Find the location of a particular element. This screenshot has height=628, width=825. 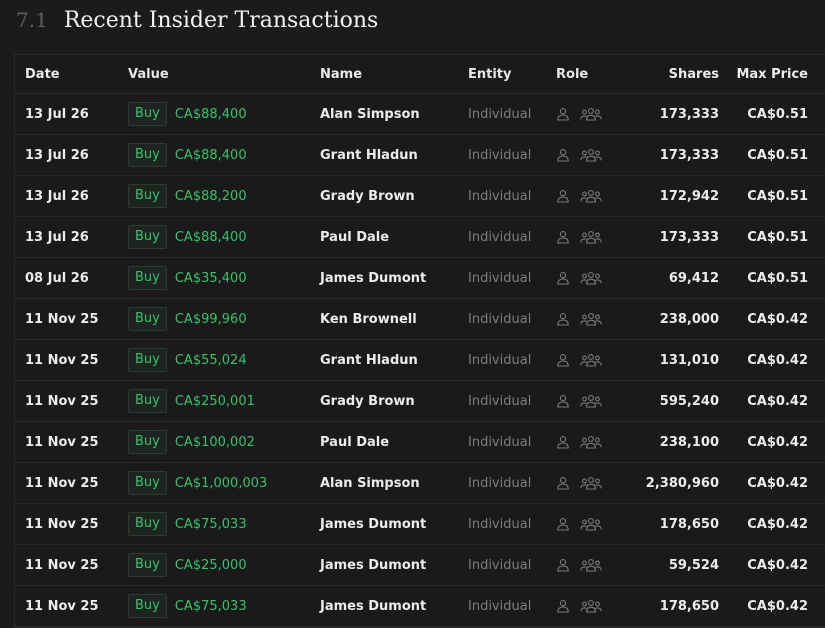

column-header-shares: Shares is located at coordinates (694, 74).